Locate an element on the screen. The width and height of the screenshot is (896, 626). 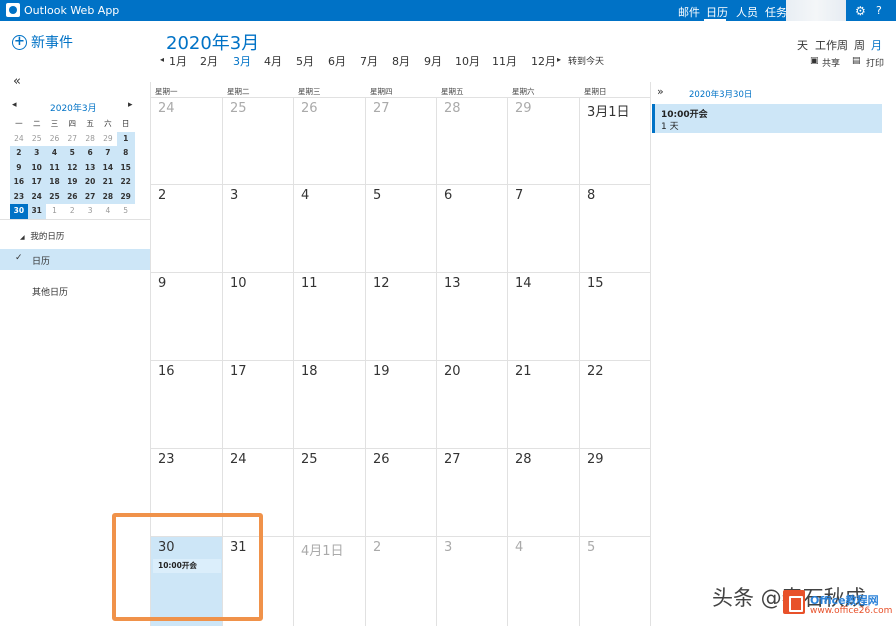
mini-cal-day: 18 is located at coordinates (54, 182).